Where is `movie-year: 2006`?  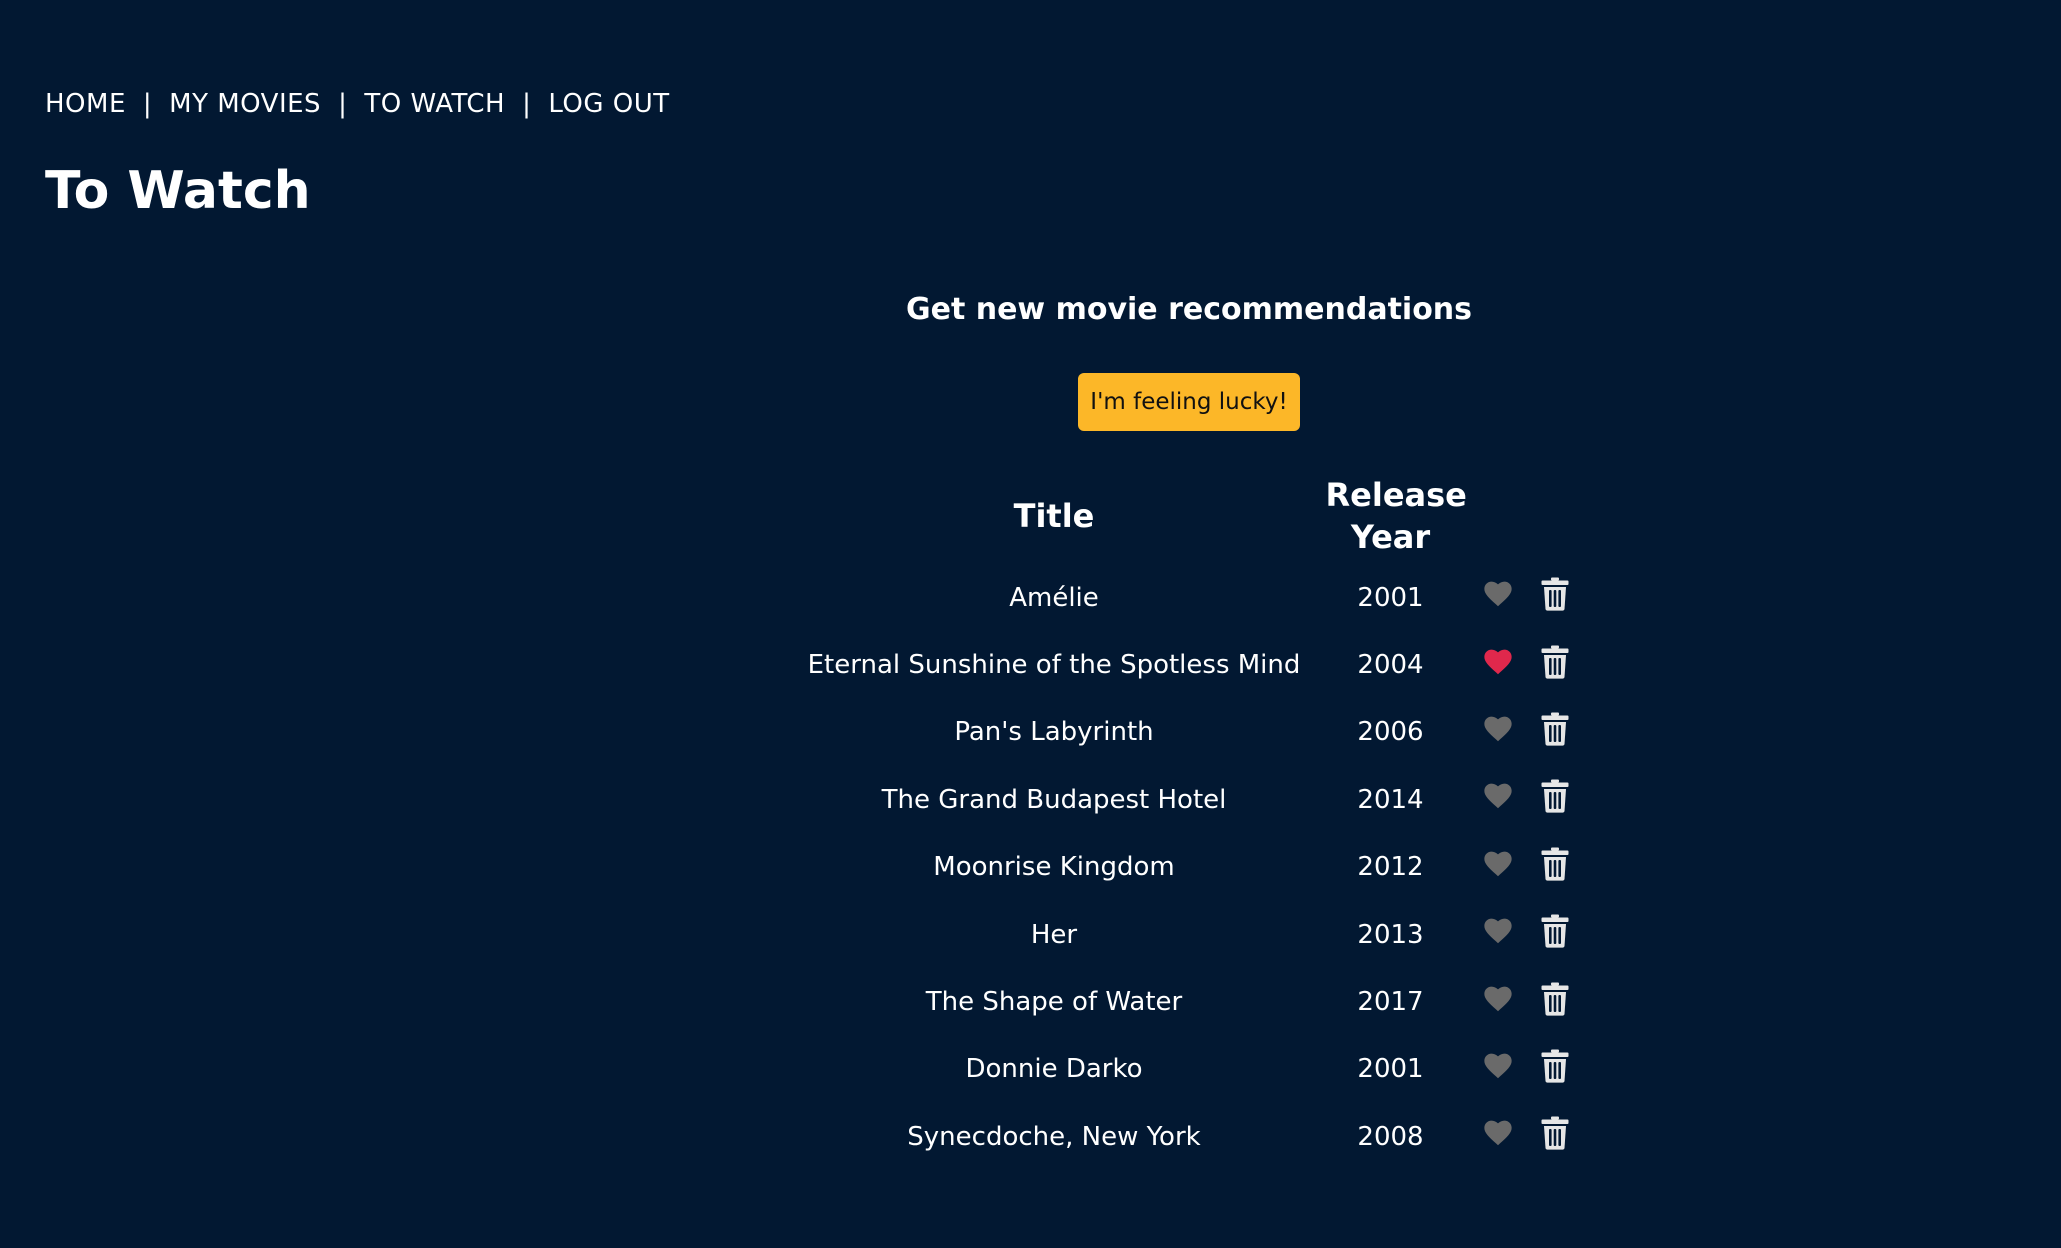
movie-year: 2006 is located at coordinates (1390, 732).